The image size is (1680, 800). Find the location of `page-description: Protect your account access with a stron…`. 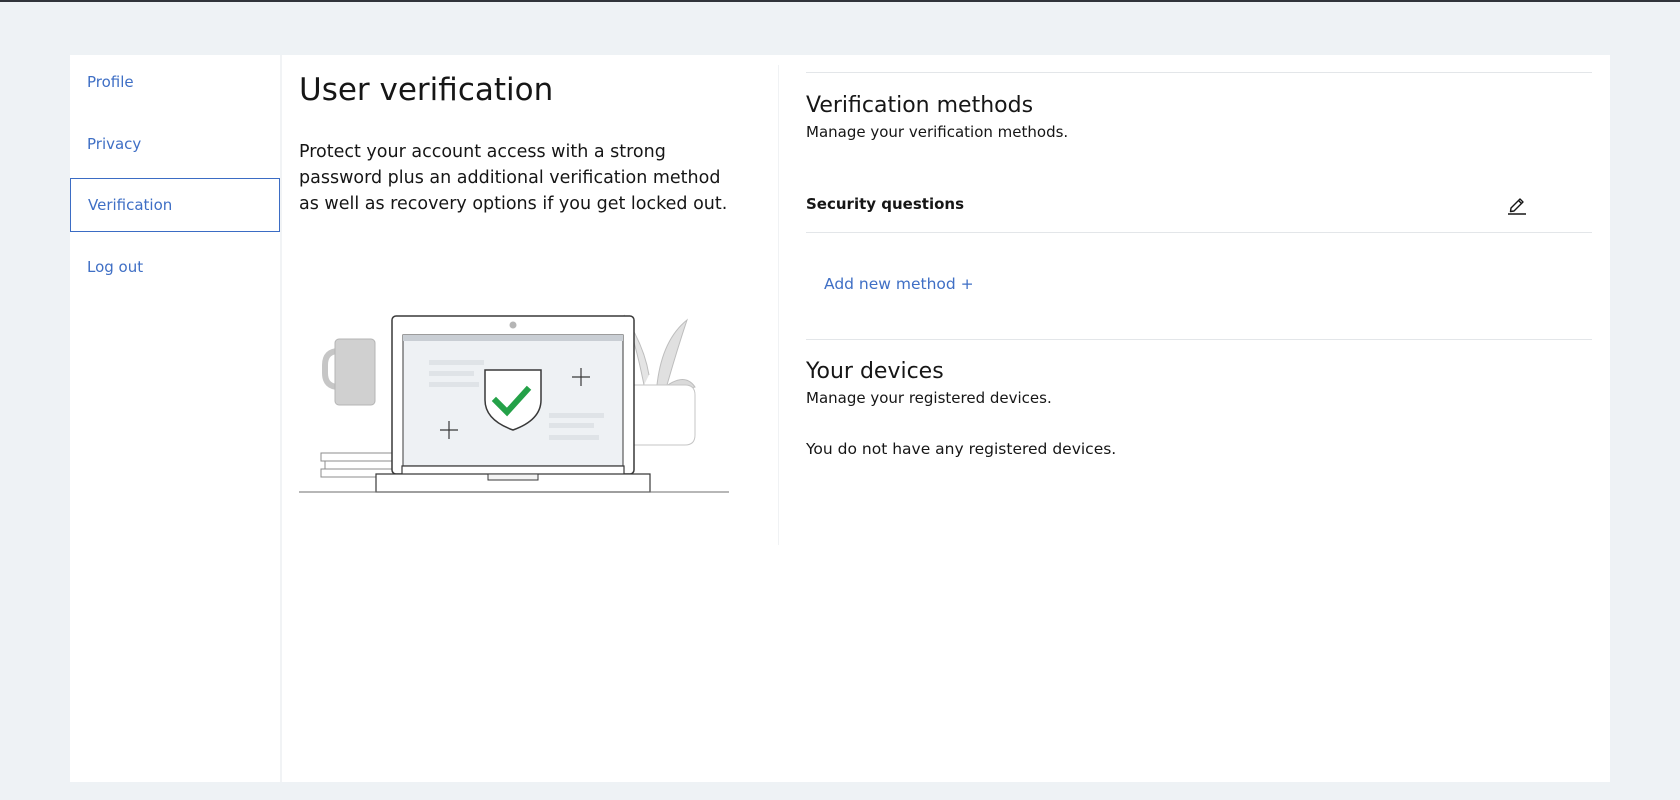

page-description: Protect your account access with a stron… is located at coordinates (513, 178).